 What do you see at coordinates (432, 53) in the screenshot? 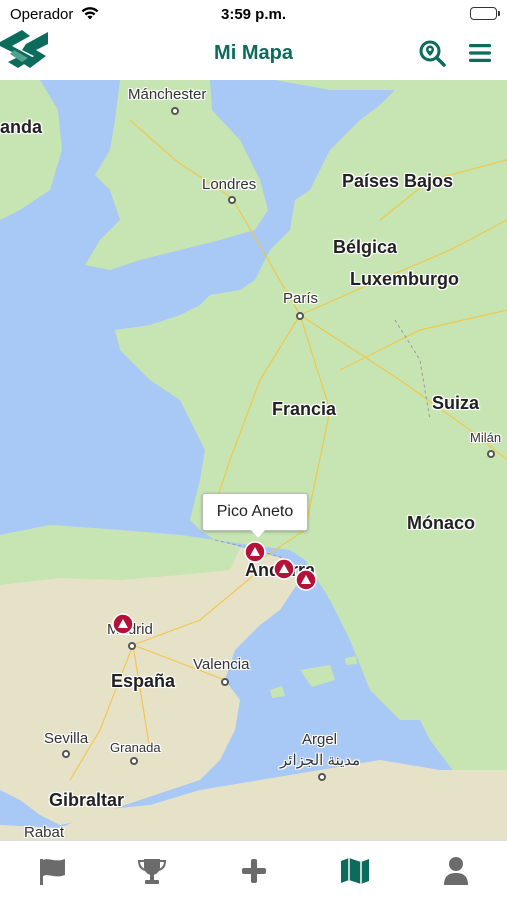
I see `map-search-icon` at bounding box center [432, 53].